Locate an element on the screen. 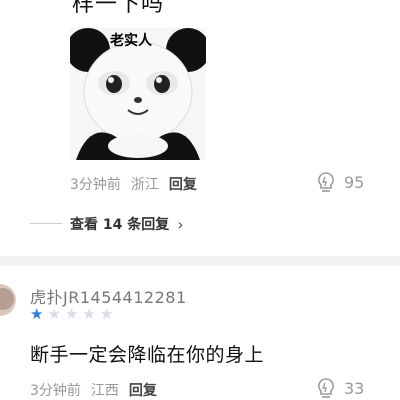 This screenshot has height=400, width=400. like-count: 95 is located at coordinates (354, 182).